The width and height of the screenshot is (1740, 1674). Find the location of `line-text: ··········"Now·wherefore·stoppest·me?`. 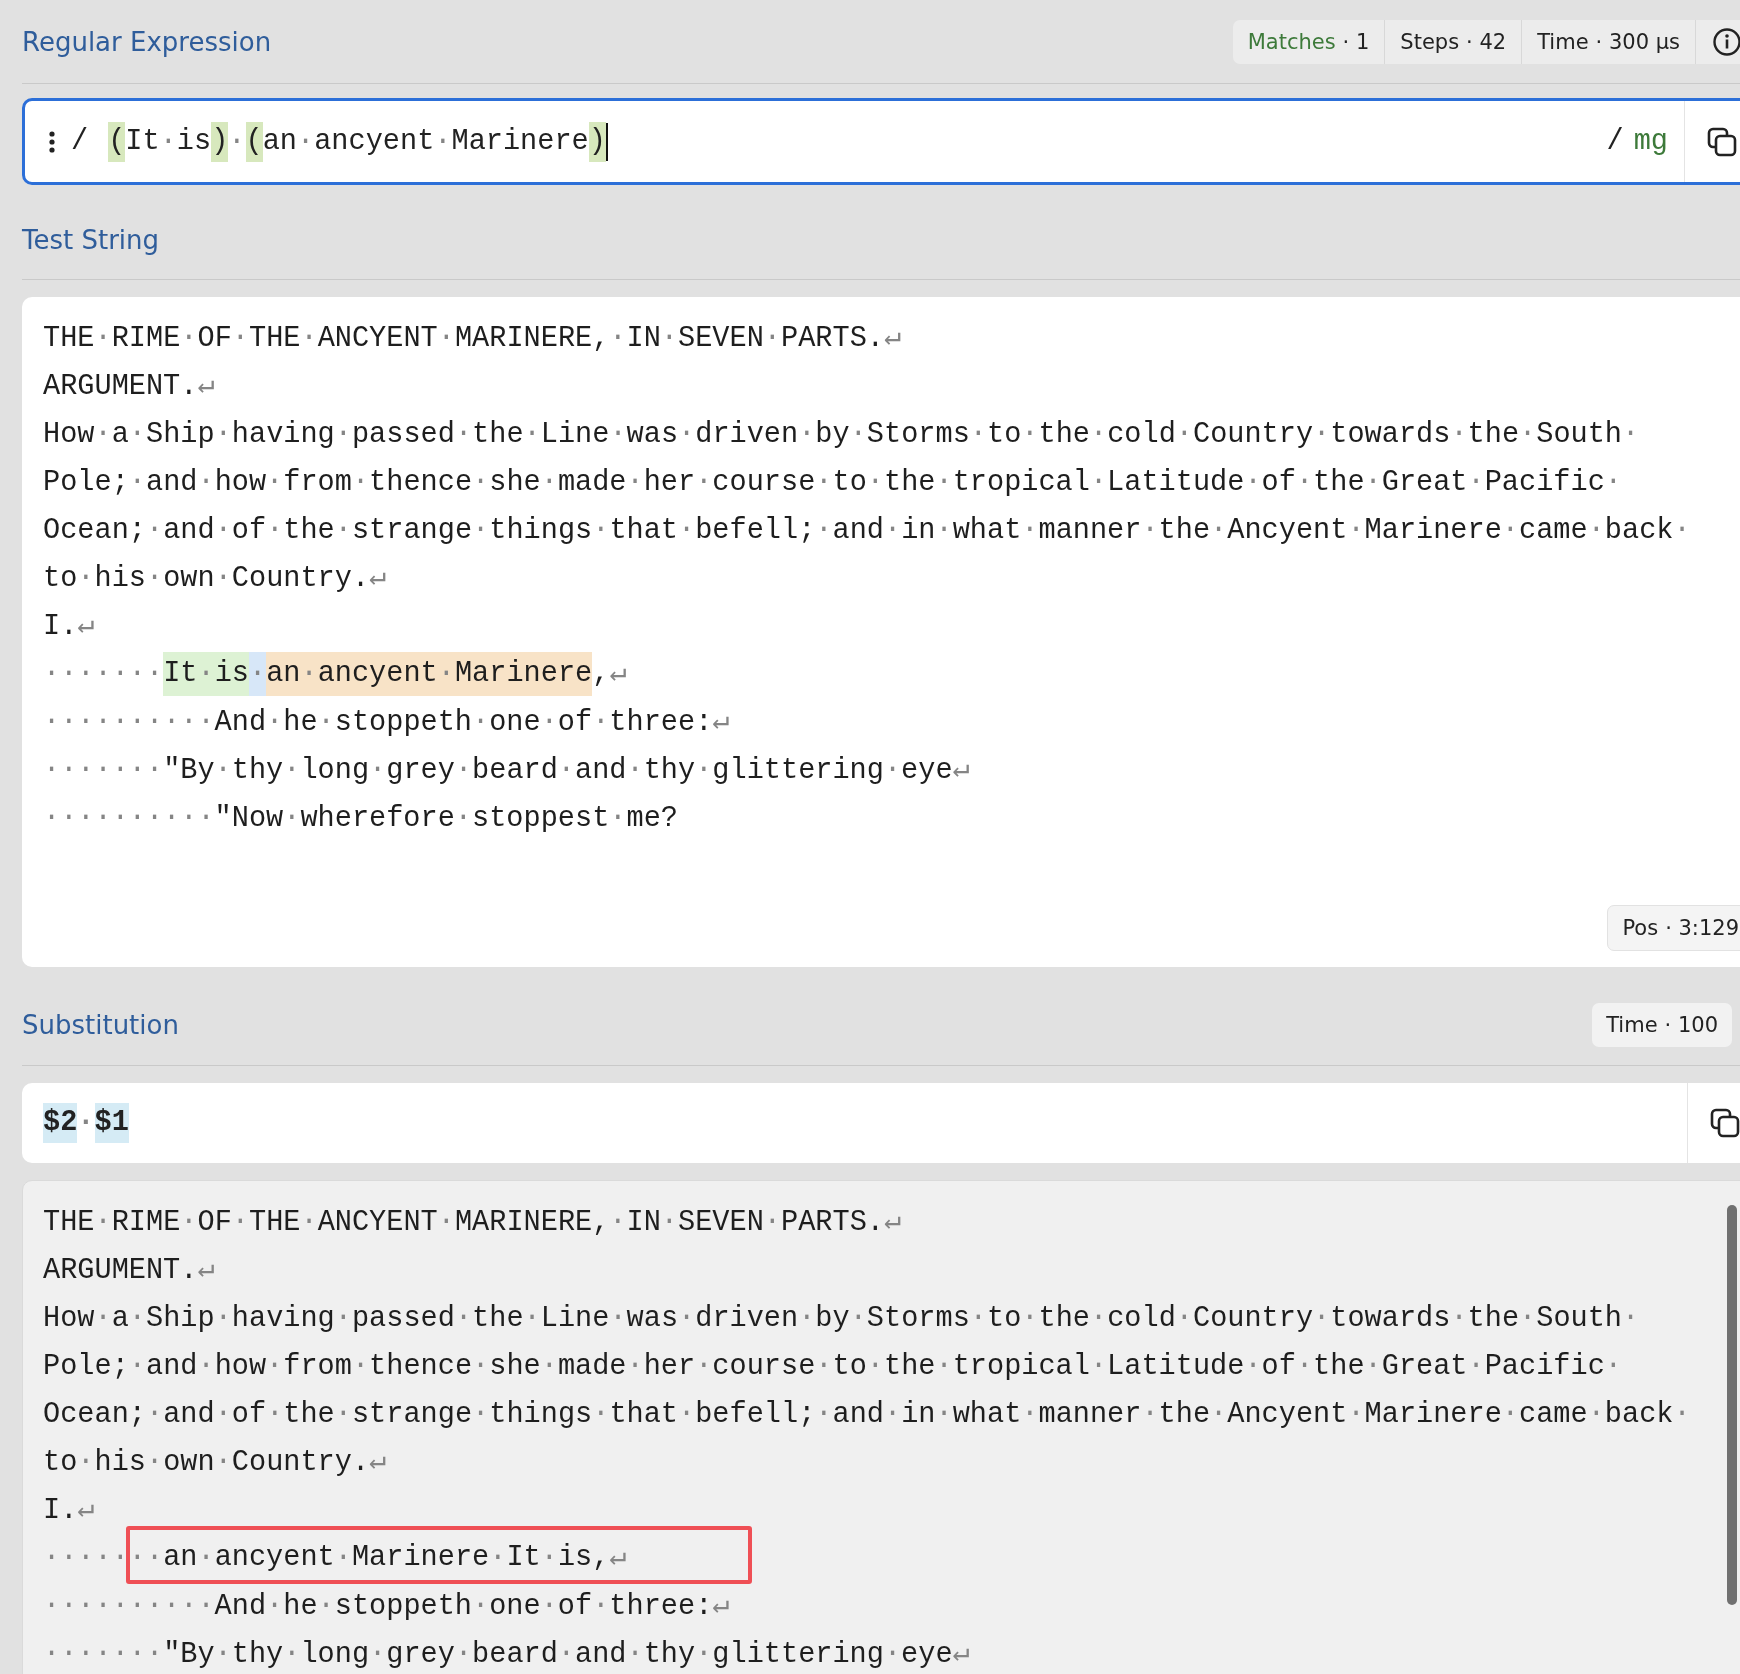

line-text: ··········"Now·wherefore·stoppest·me? is located at coordinates (361, 818).